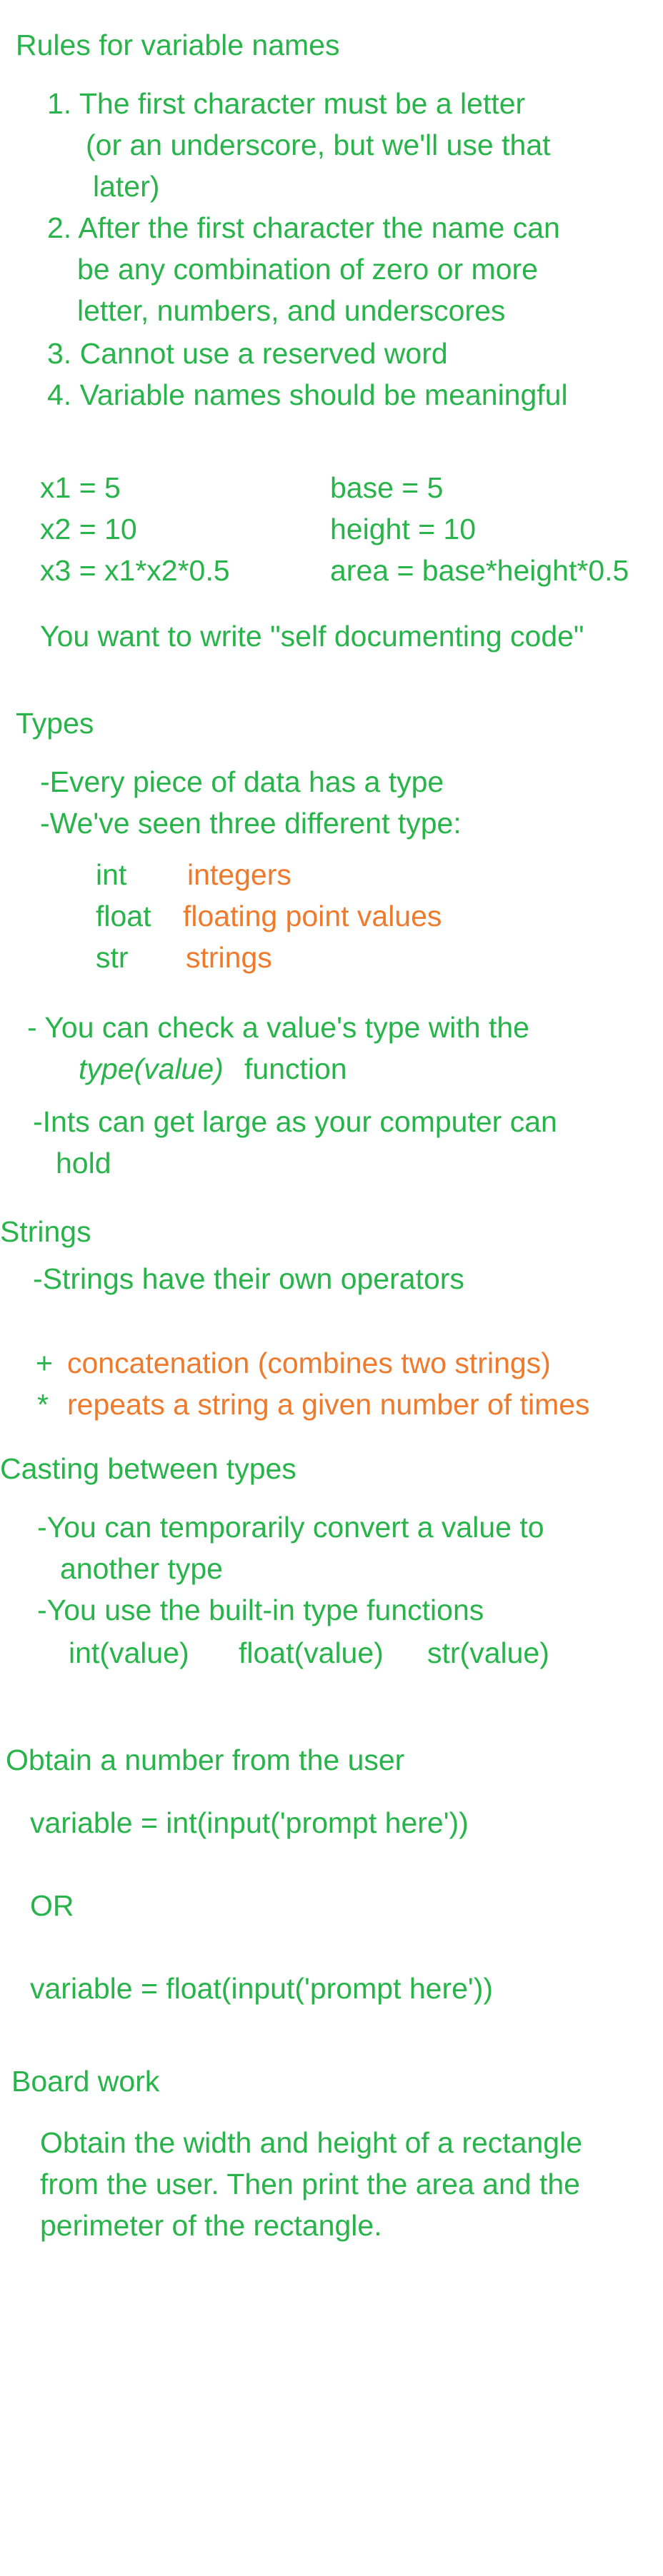  I want to click on op-plus-symbol: +, so click(44, 1363).